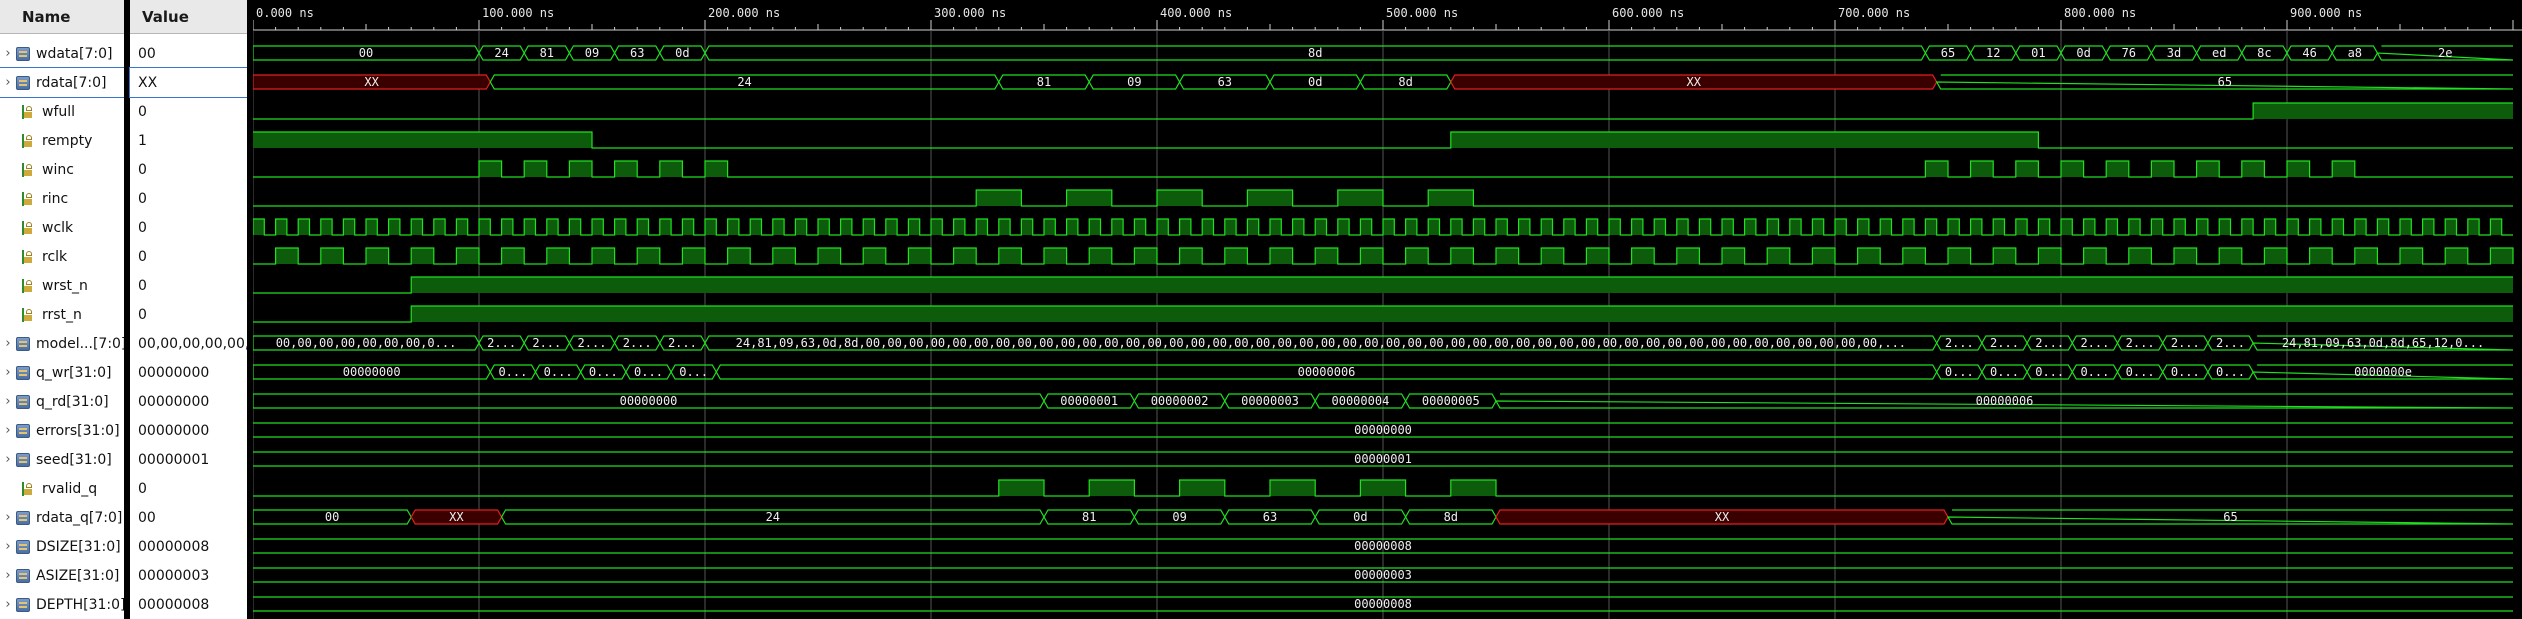  Describe the element at coordinates (188, 575) in the screenshot. I see `signal-value: 00000003` at that location.